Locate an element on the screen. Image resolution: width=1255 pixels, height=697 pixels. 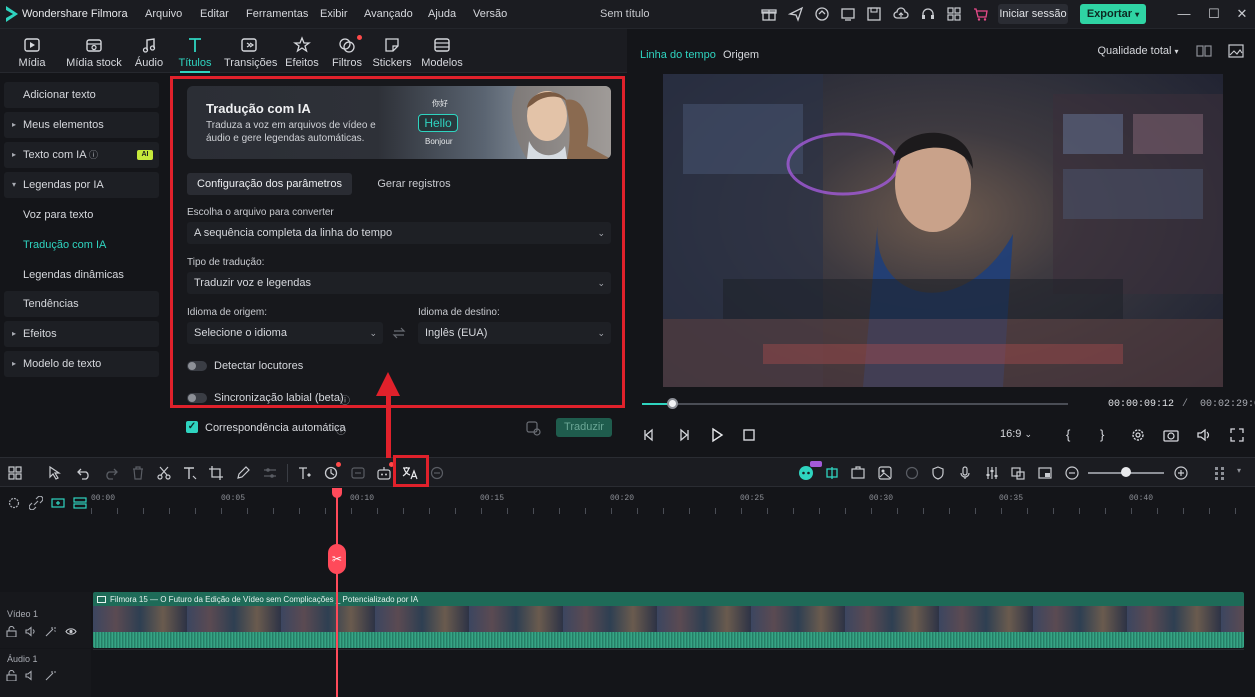
playhead-scissors-icon: ✂ is located at coordinates (337, 559).